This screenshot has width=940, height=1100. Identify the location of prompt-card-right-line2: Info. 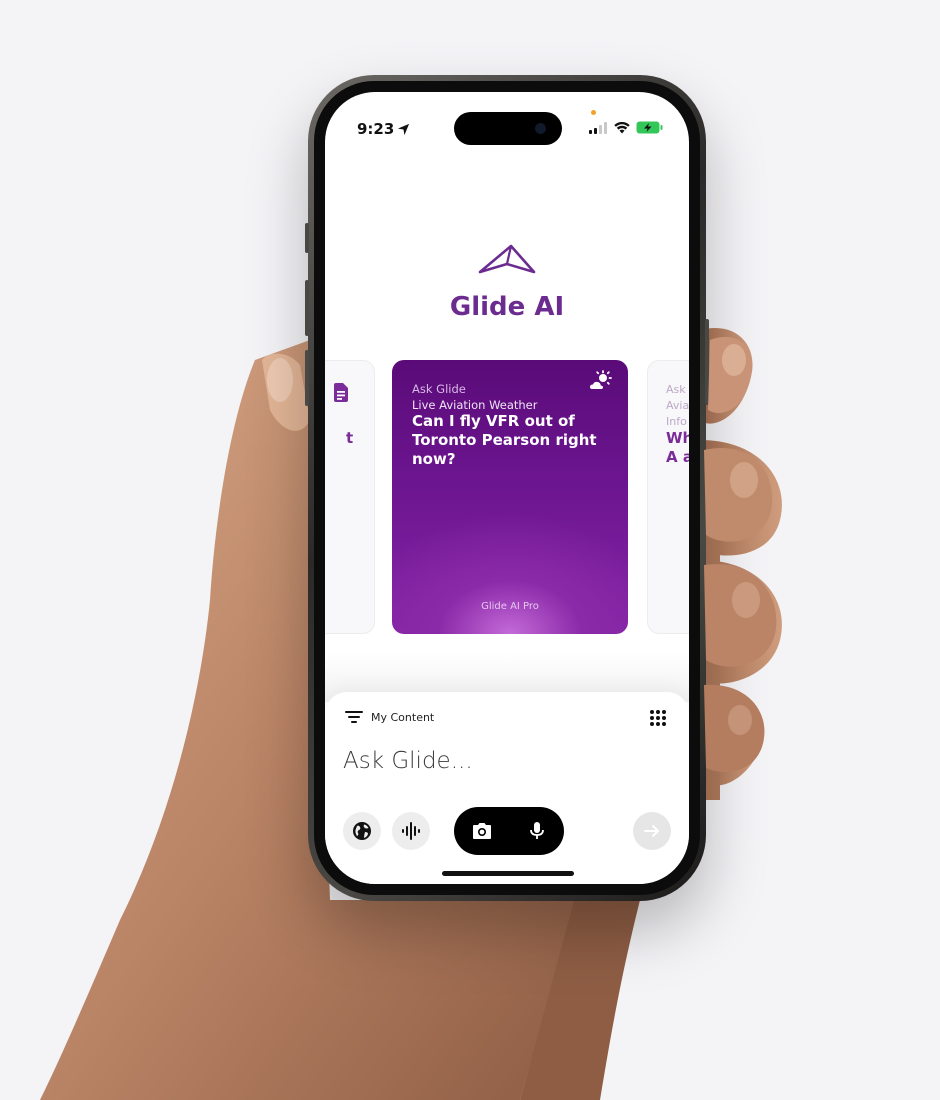
(676, 421).